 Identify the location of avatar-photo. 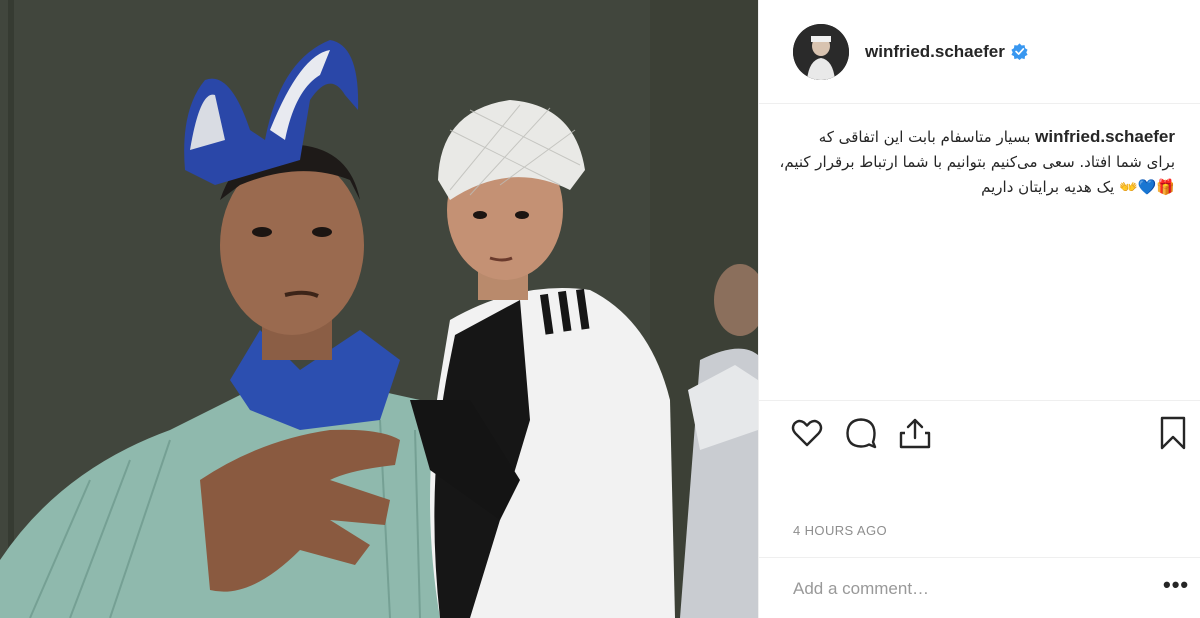
(821, 51).